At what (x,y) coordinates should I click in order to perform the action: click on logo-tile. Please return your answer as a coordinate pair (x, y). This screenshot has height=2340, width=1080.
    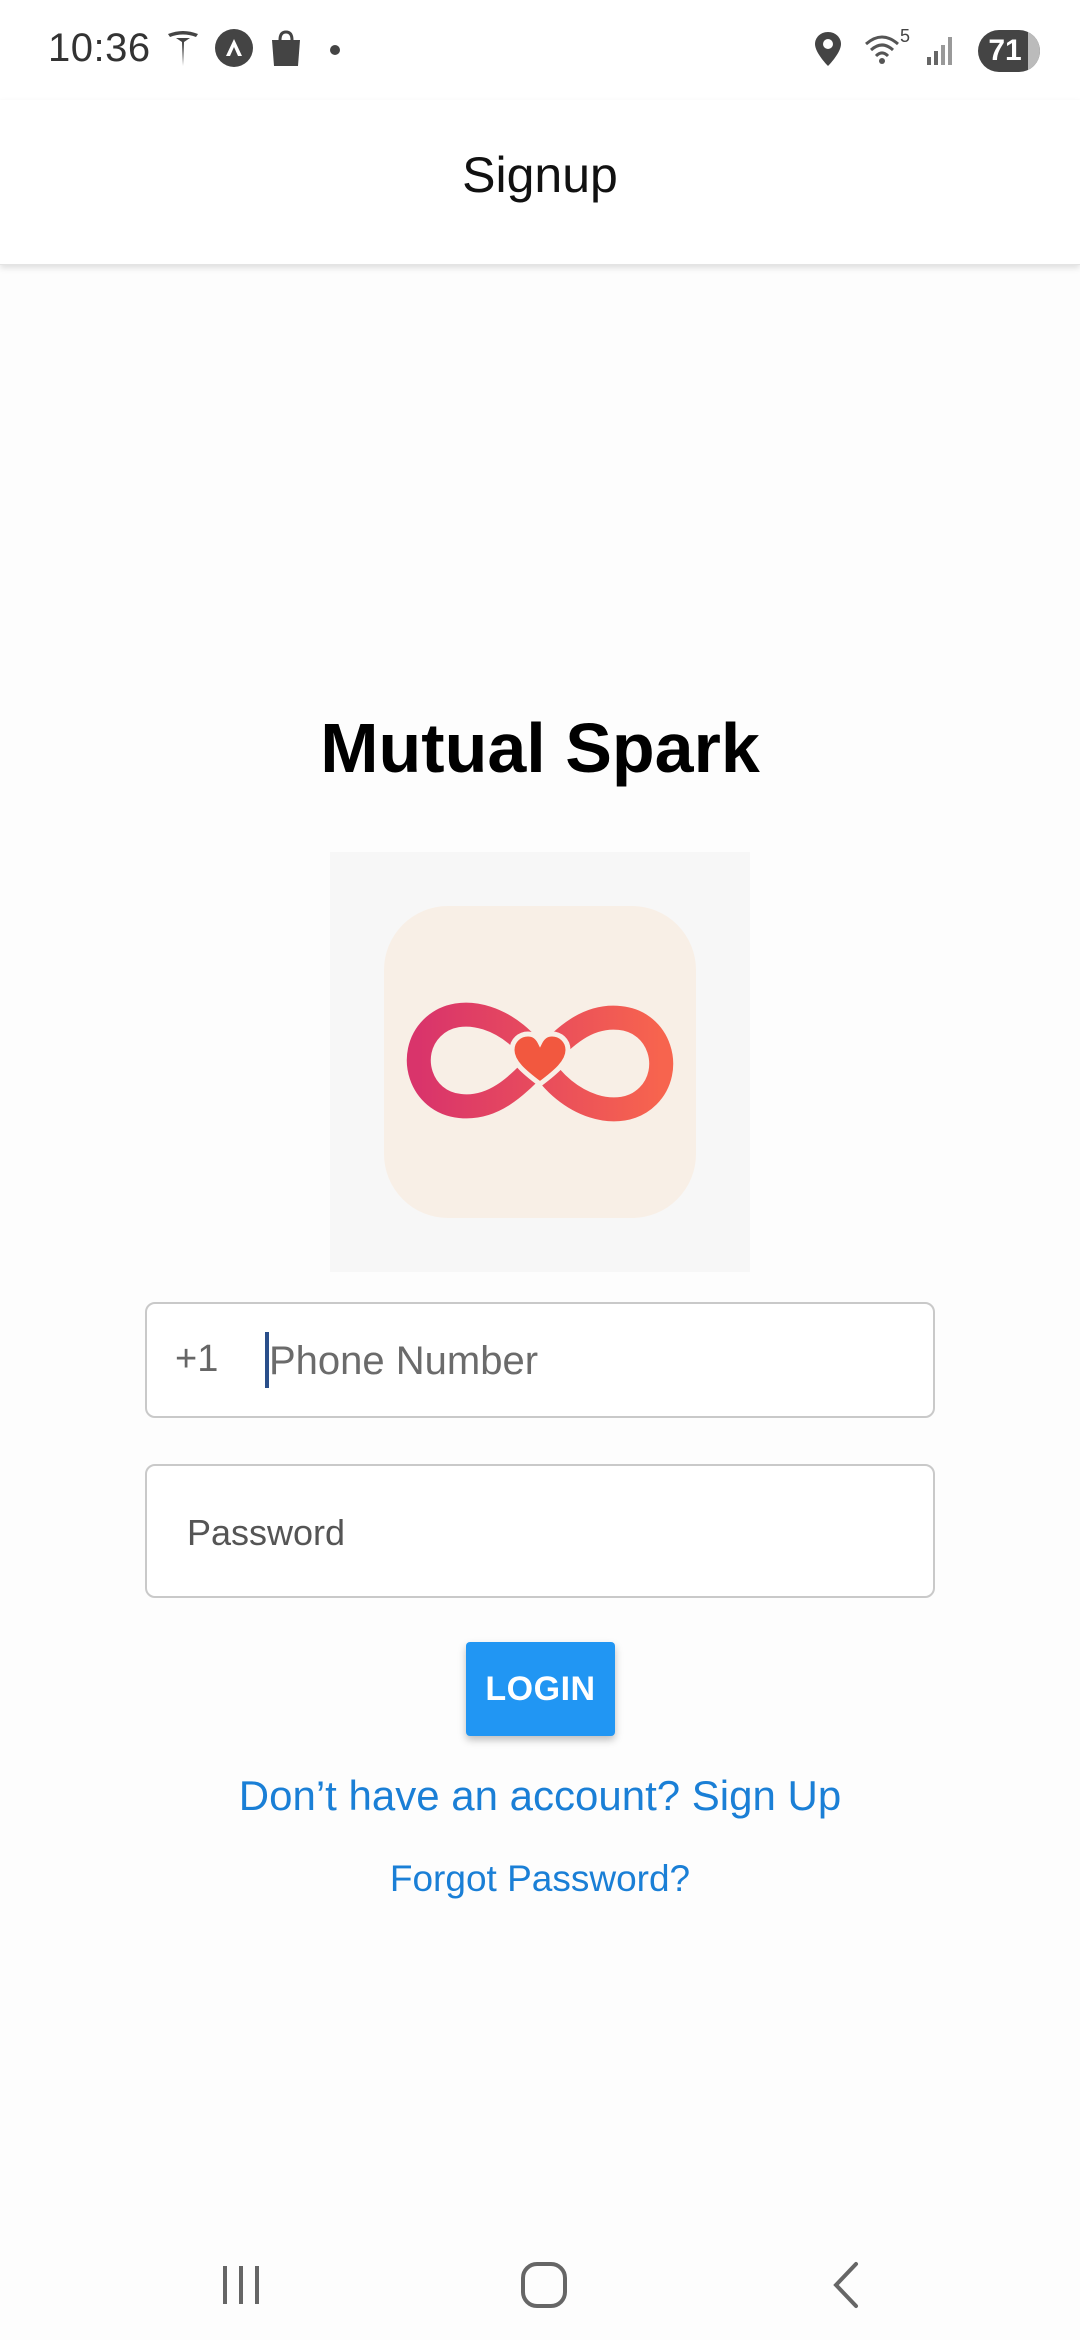
    Looking at the image, I should click on (540, 1062).